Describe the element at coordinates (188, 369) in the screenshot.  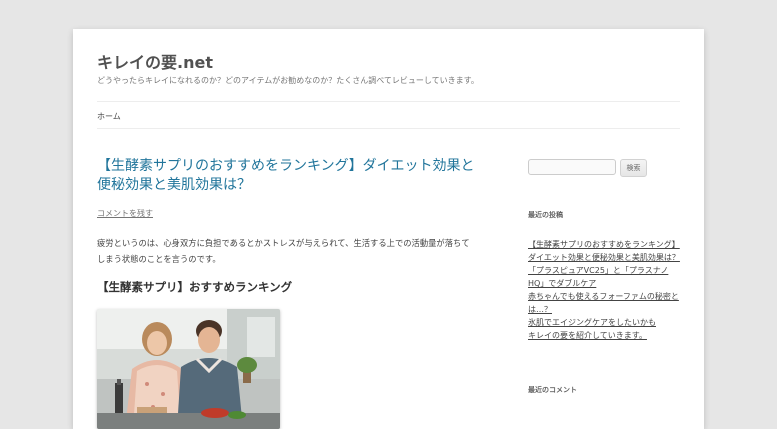
I see `post-image-couple-cooking` at that location.